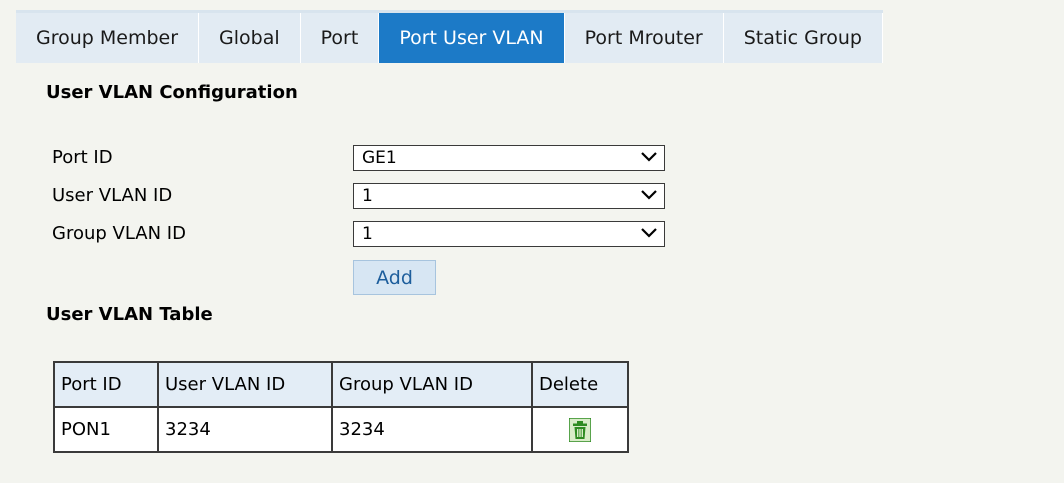  What do you see at coordinates (112, 195) in the screenshot?
I see `user-vlan-id-label: User VLAN ID` at bounding box center [112, 195].